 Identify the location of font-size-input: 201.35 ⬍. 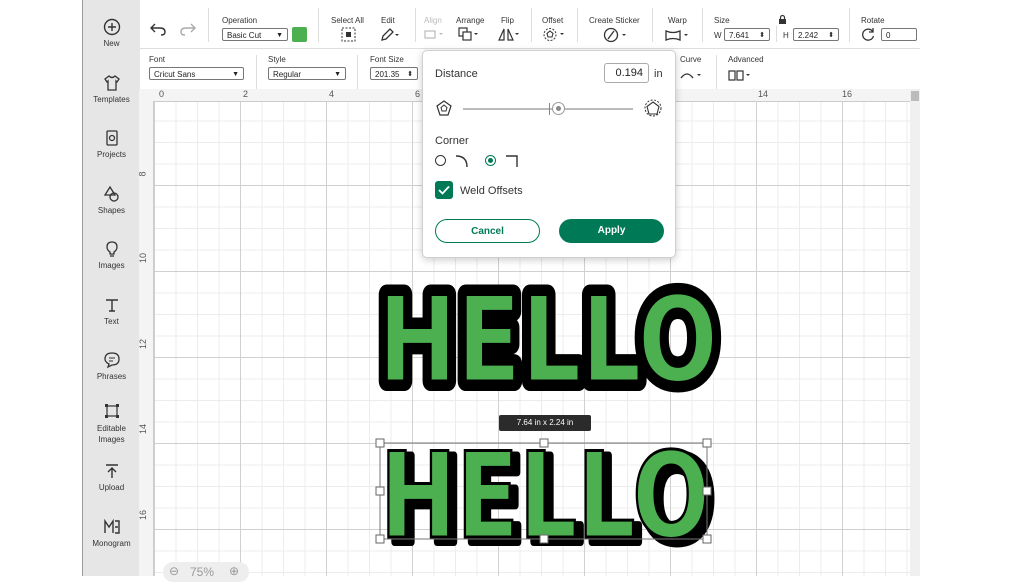
(394, 73).